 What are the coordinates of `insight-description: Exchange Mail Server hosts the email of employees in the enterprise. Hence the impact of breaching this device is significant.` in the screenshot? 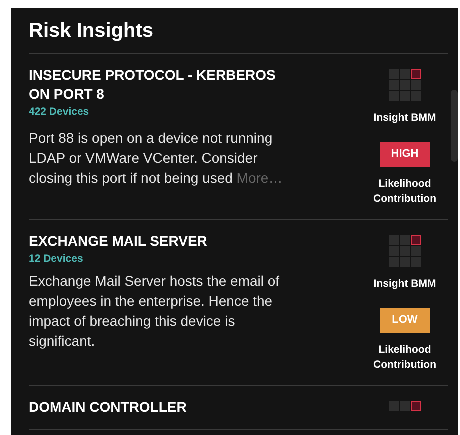 It's located at (155, 311).